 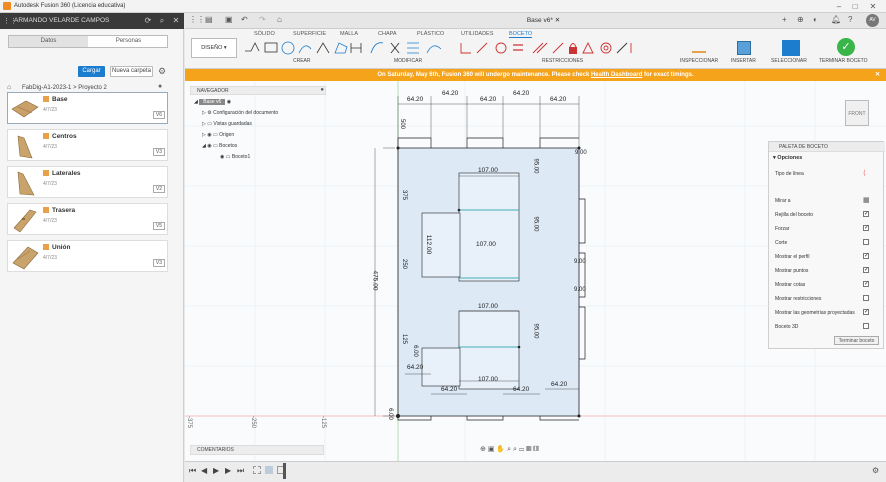 What do you see at coordinates (535, 449) in the screenshot?
I see `viewports-icon: ▥` at bounding box center [535, 449].